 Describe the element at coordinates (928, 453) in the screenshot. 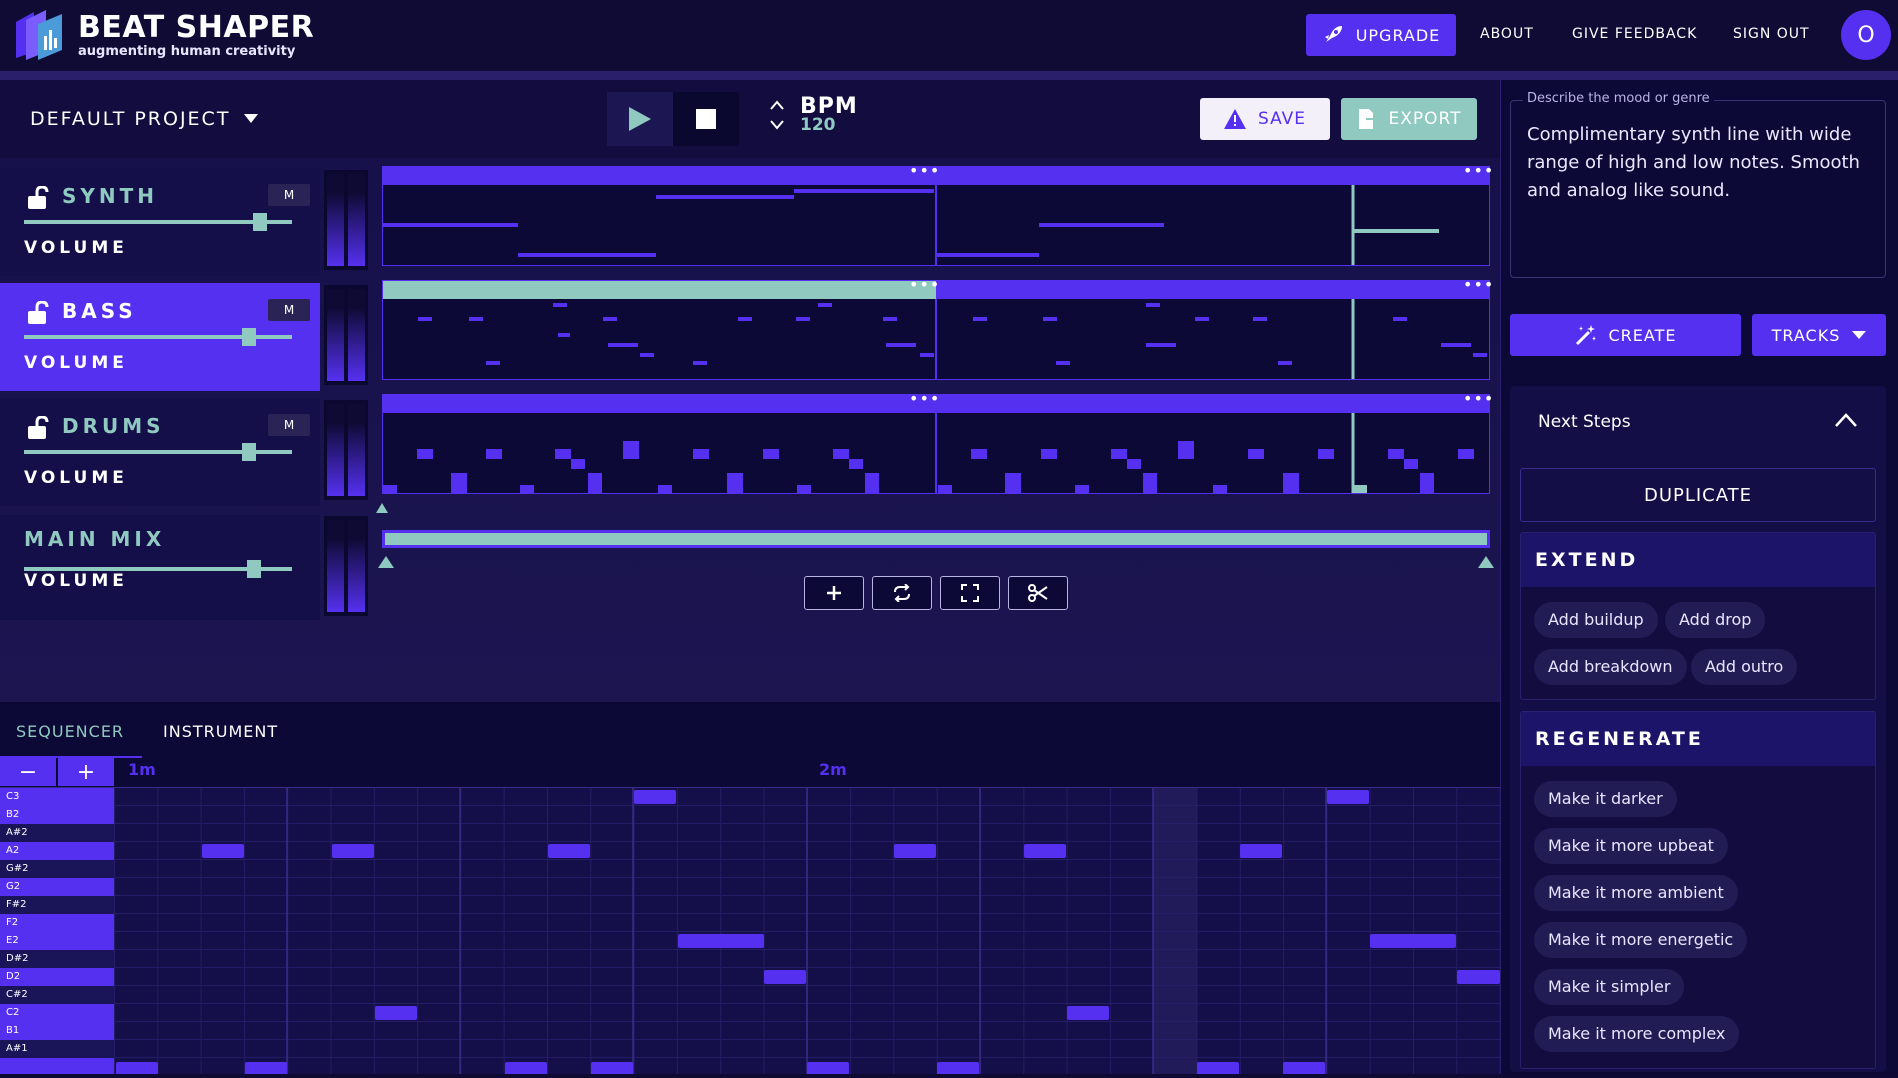

I see `drums-clip-notes` at that location.